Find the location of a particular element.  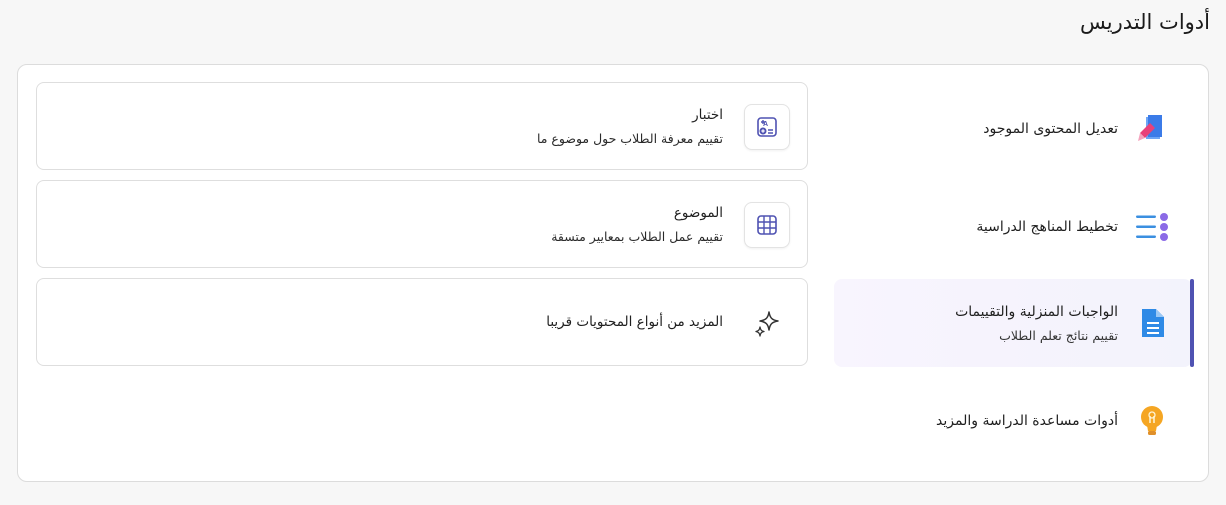

nav-item-label: تعديل المحتوى الموجود is located at coordinates (1050, 129).